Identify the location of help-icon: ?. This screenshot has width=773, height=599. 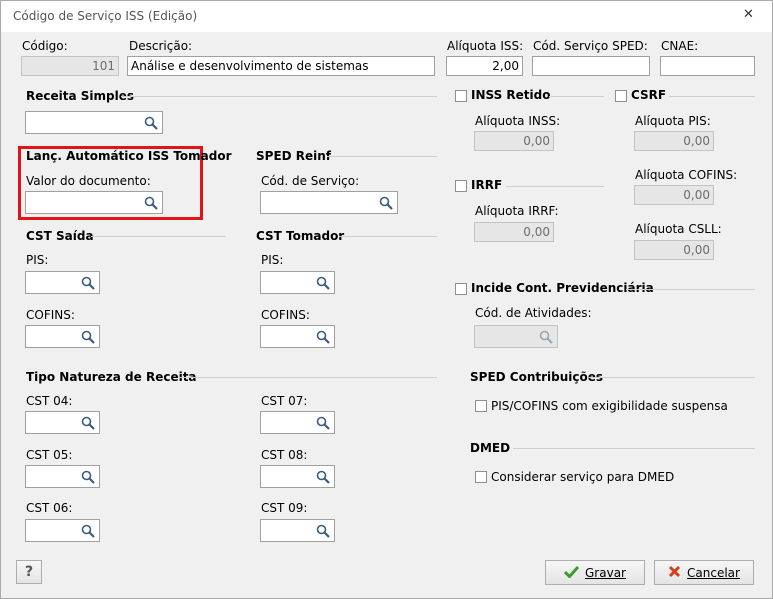
(29, 572).